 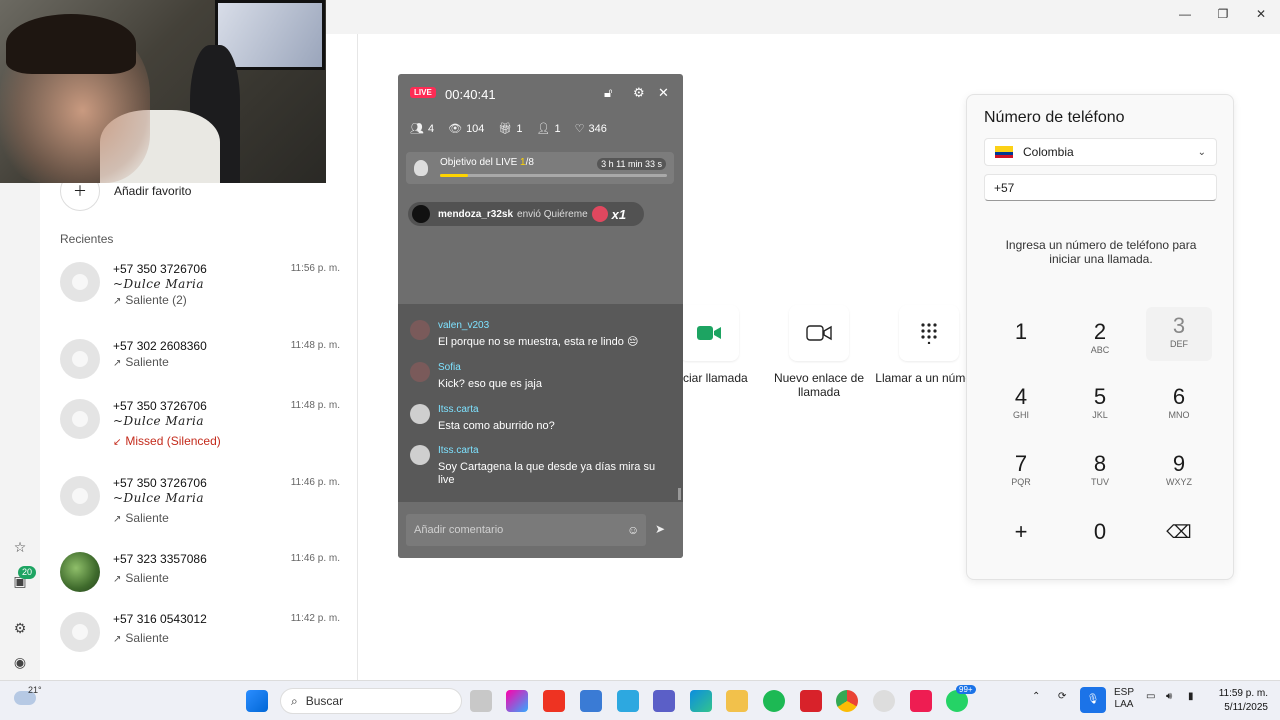 I want to click on chat-username: valen_v203, so click(x=463, y=325).